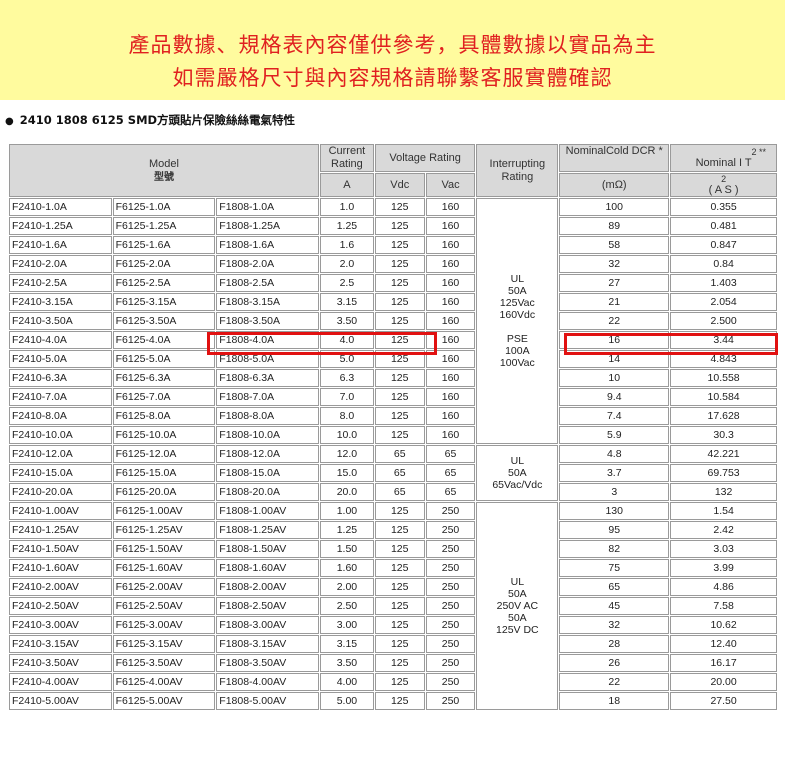  Describe the element at coordinates (164, 606) in the screenshot. I see `cell-model-6125: F6125-2.50AV` at that location.